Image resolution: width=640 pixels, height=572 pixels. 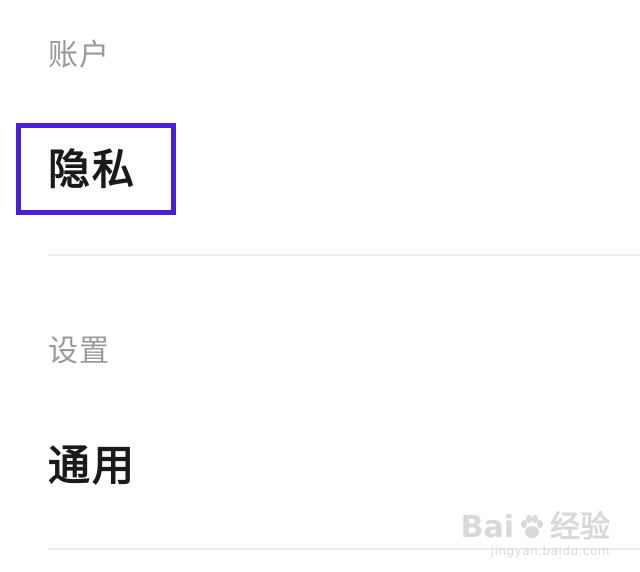 What do you see at coordinates (92, 170) in the screenshot?
I see `menu-item-privacy: 隐私` at bounding box center [92, 170].